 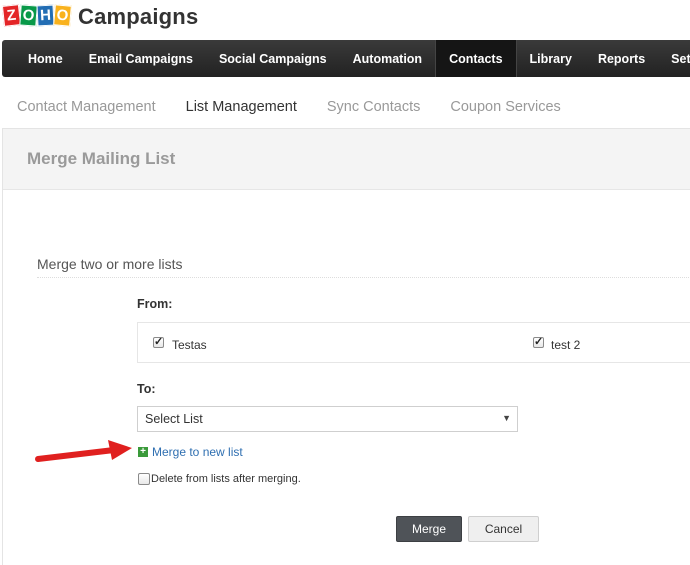 What do you see at coordinates (138, 16) in the screenshot?
I see `product-name: Campaigns` at bounding box center [138, 16].